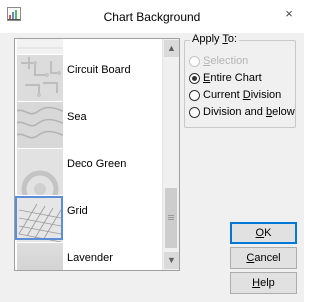 The image size is (320, 302). I want to click on sea-thumbnail, so click(40, 125).